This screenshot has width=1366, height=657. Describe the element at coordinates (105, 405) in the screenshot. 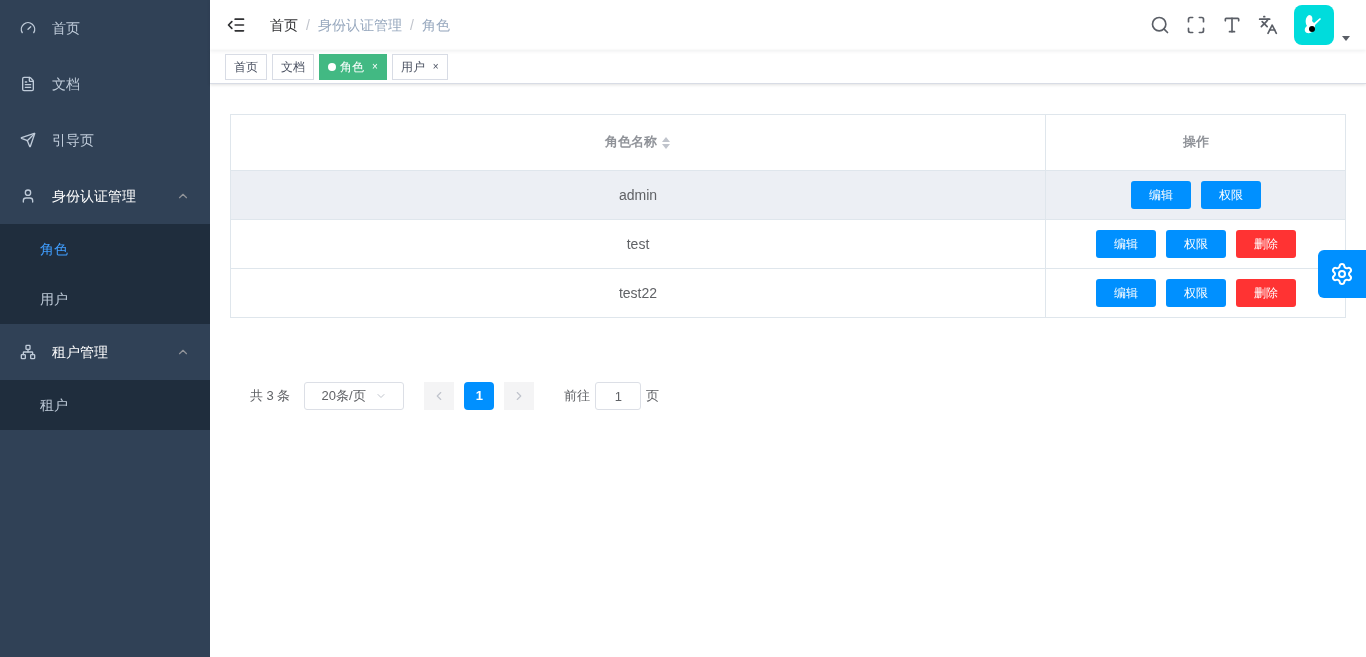

I see `submenu-item: 租户` at that location.